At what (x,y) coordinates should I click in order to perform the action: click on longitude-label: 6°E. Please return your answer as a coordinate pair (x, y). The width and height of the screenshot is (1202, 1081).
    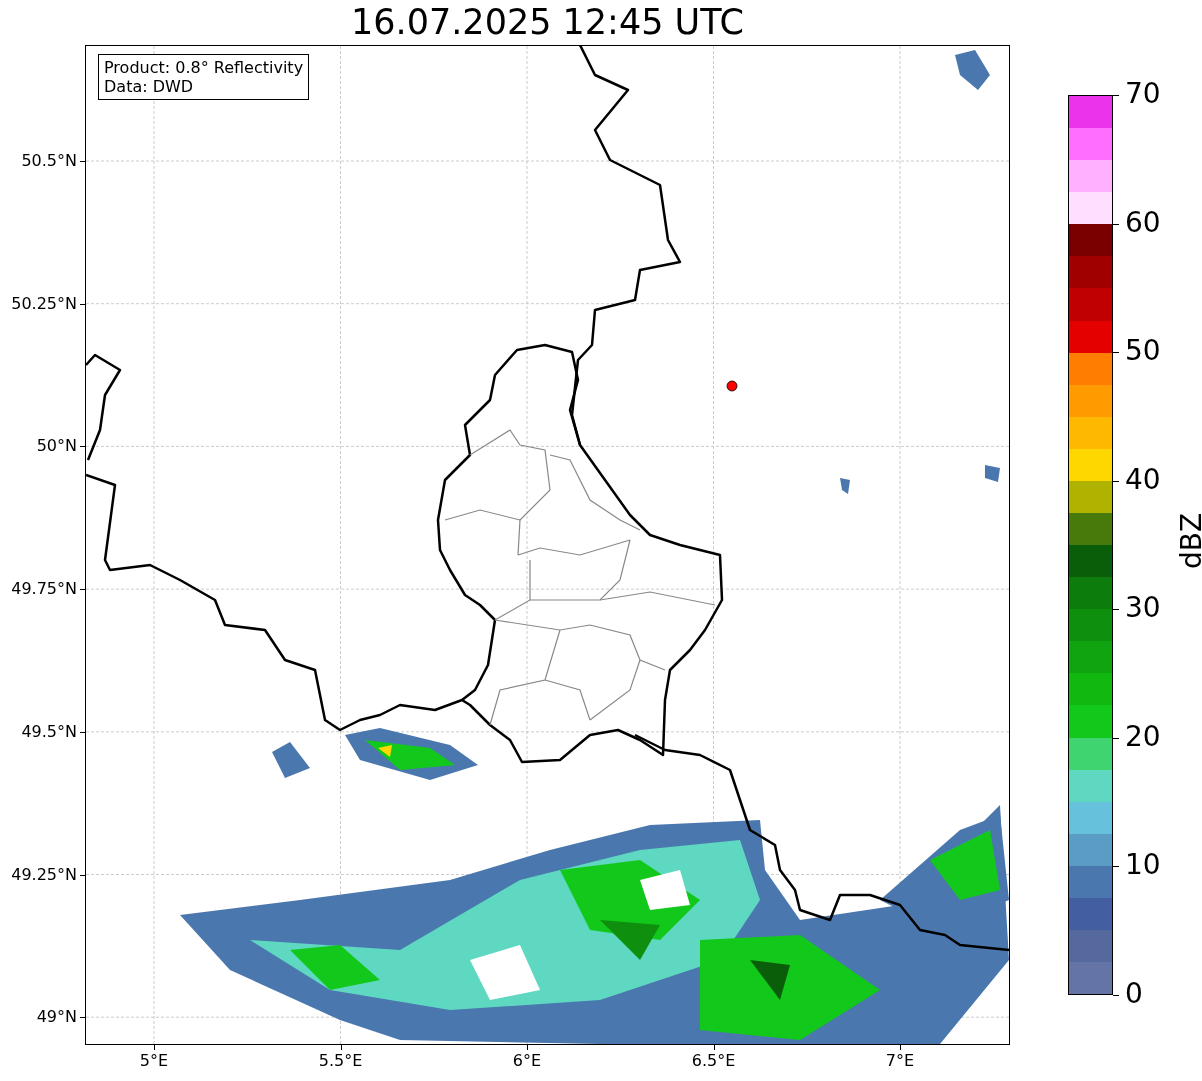
    Looking at the image, I should click on (527, 1061).